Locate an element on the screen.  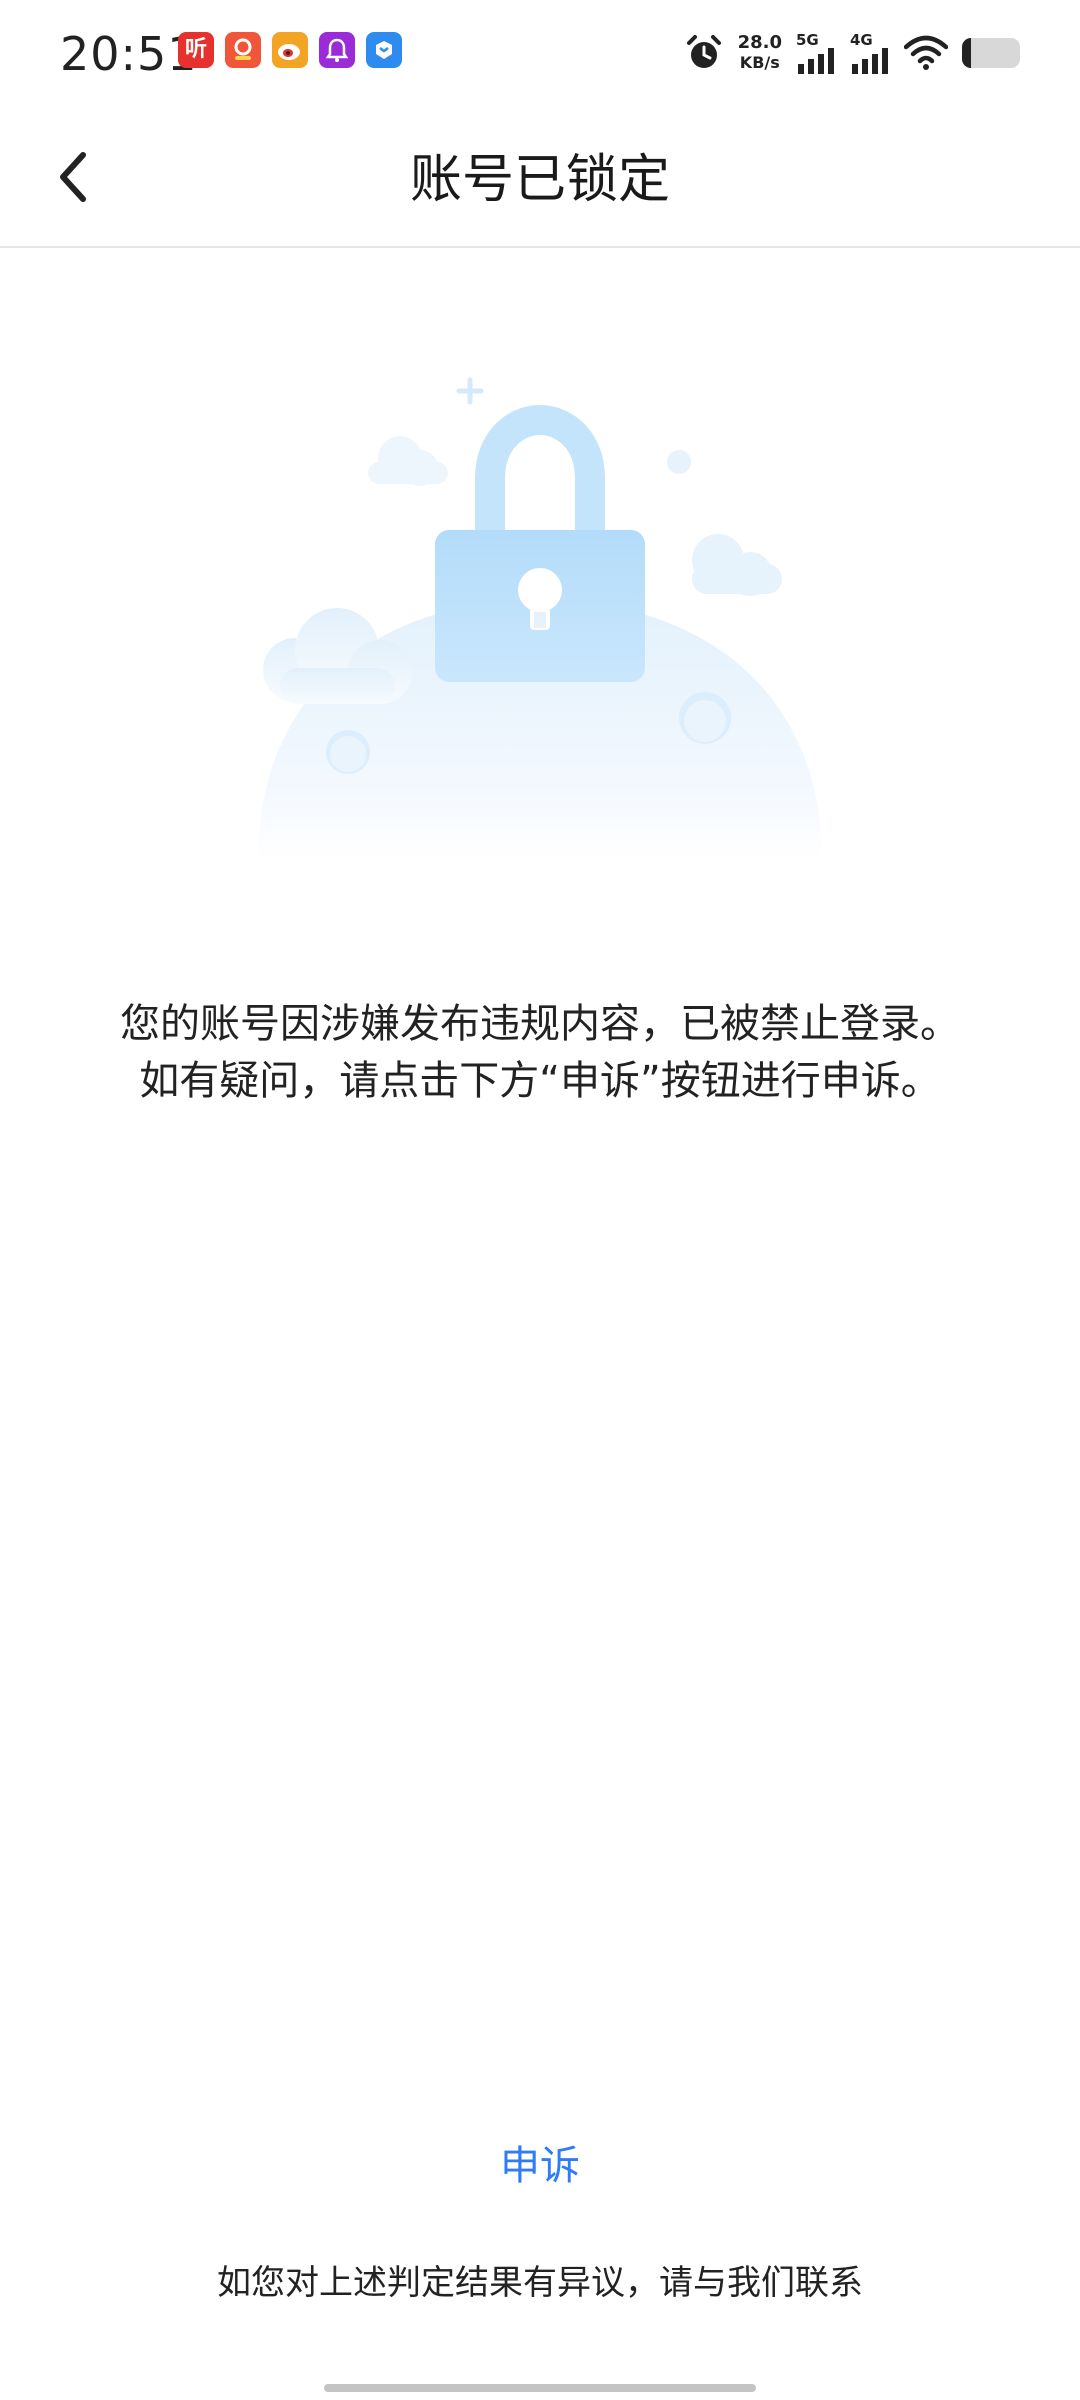
signal-5g-label: 5G is located at coordinates (807, 40).